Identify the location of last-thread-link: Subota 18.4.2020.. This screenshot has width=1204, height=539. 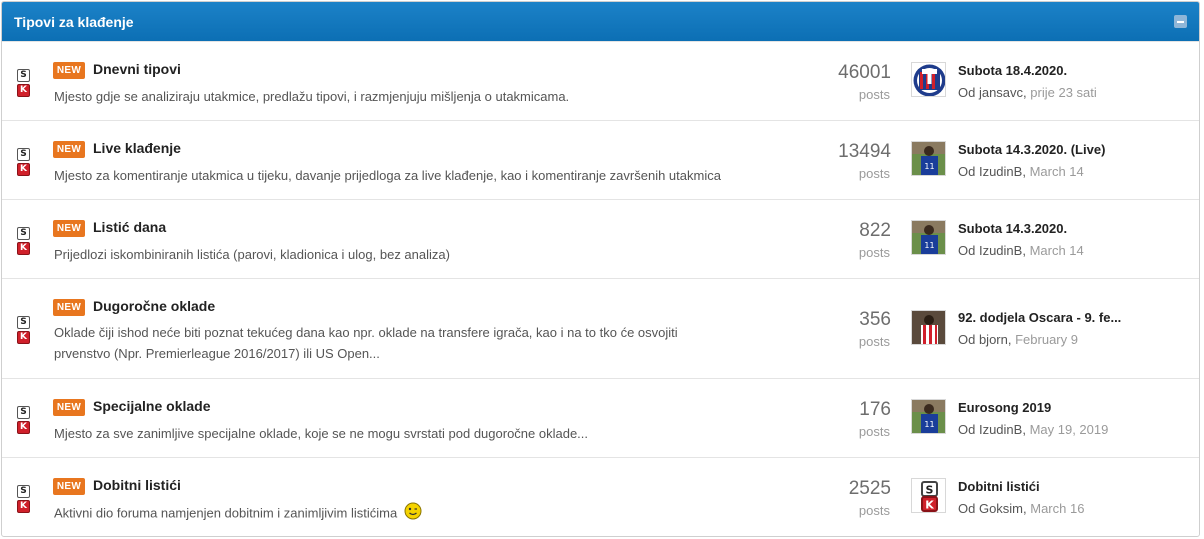
(1012, 70).